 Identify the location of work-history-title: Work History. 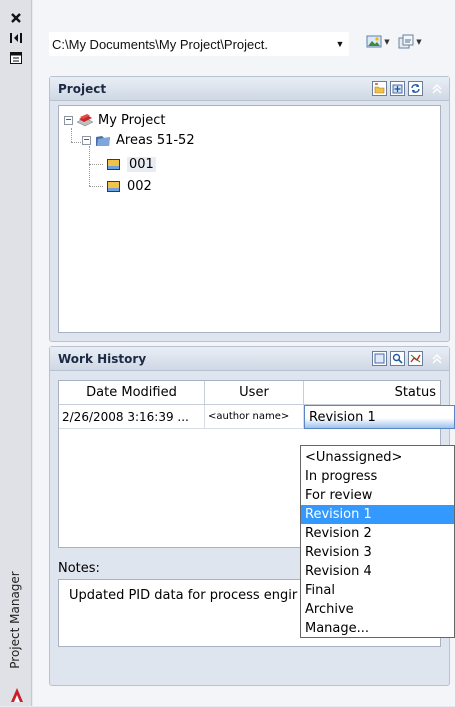
(102, 358).